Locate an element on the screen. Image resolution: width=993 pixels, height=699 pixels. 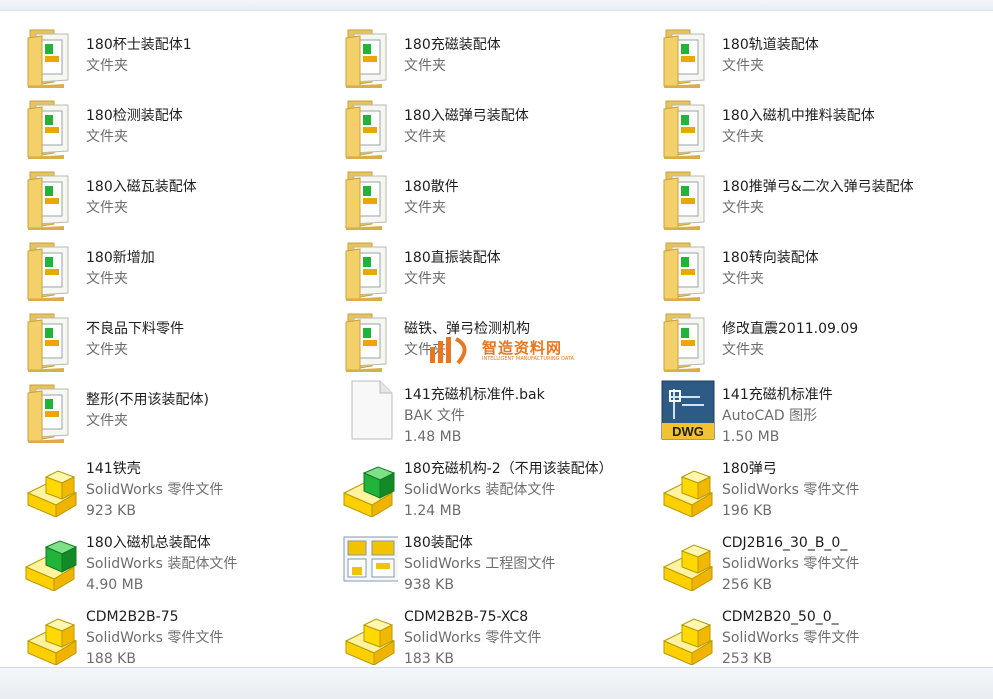
item-name: 不良品下料零件 is located at coordinates (135, 329).